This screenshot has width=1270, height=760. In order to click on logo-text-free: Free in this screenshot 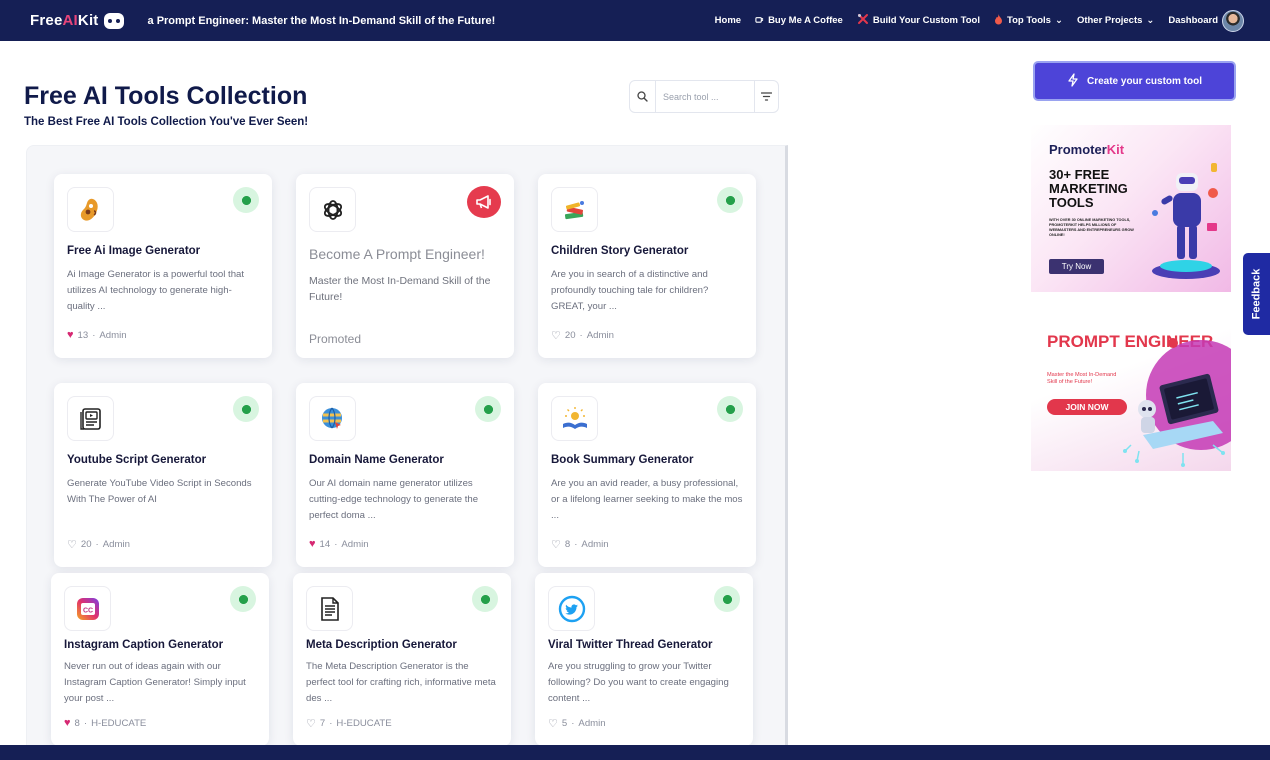, I will do `click(46, 20)`.